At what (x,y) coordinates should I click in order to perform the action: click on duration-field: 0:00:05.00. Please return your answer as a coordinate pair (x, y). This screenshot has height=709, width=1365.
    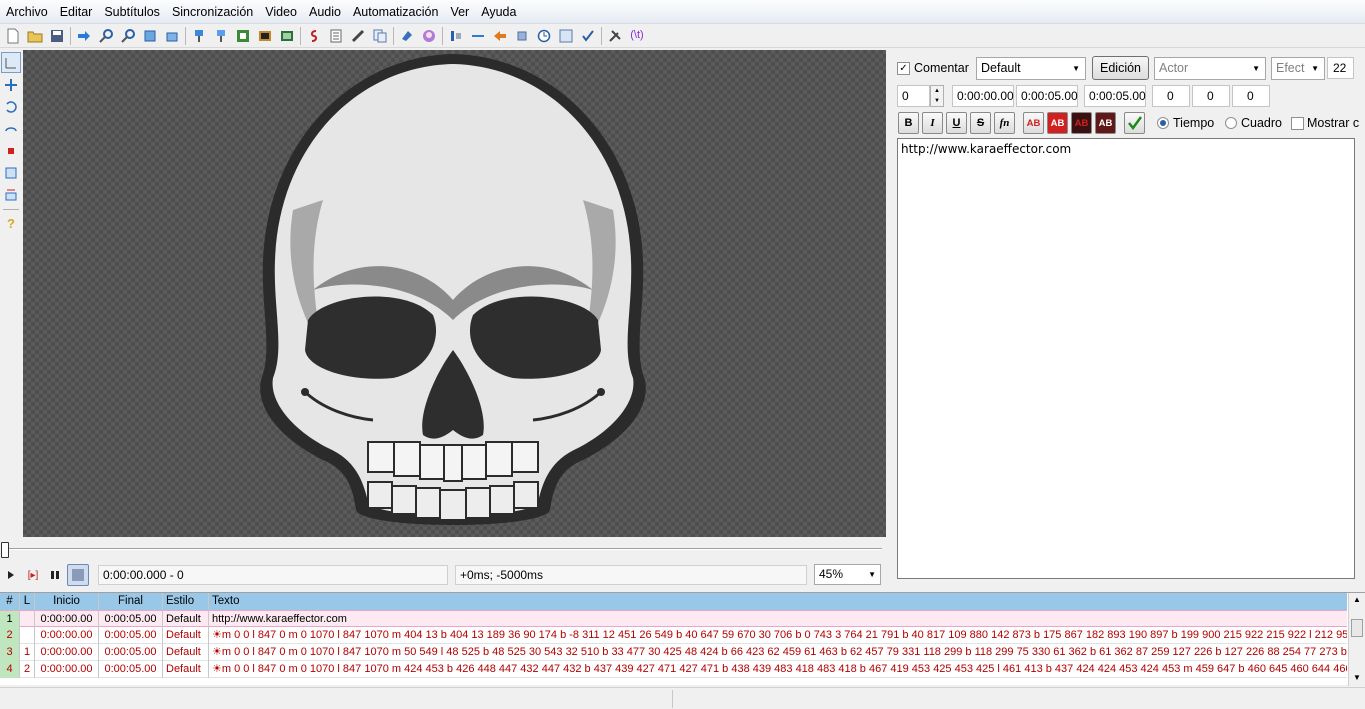
    Looking at the image, I should click on (1115, 96).